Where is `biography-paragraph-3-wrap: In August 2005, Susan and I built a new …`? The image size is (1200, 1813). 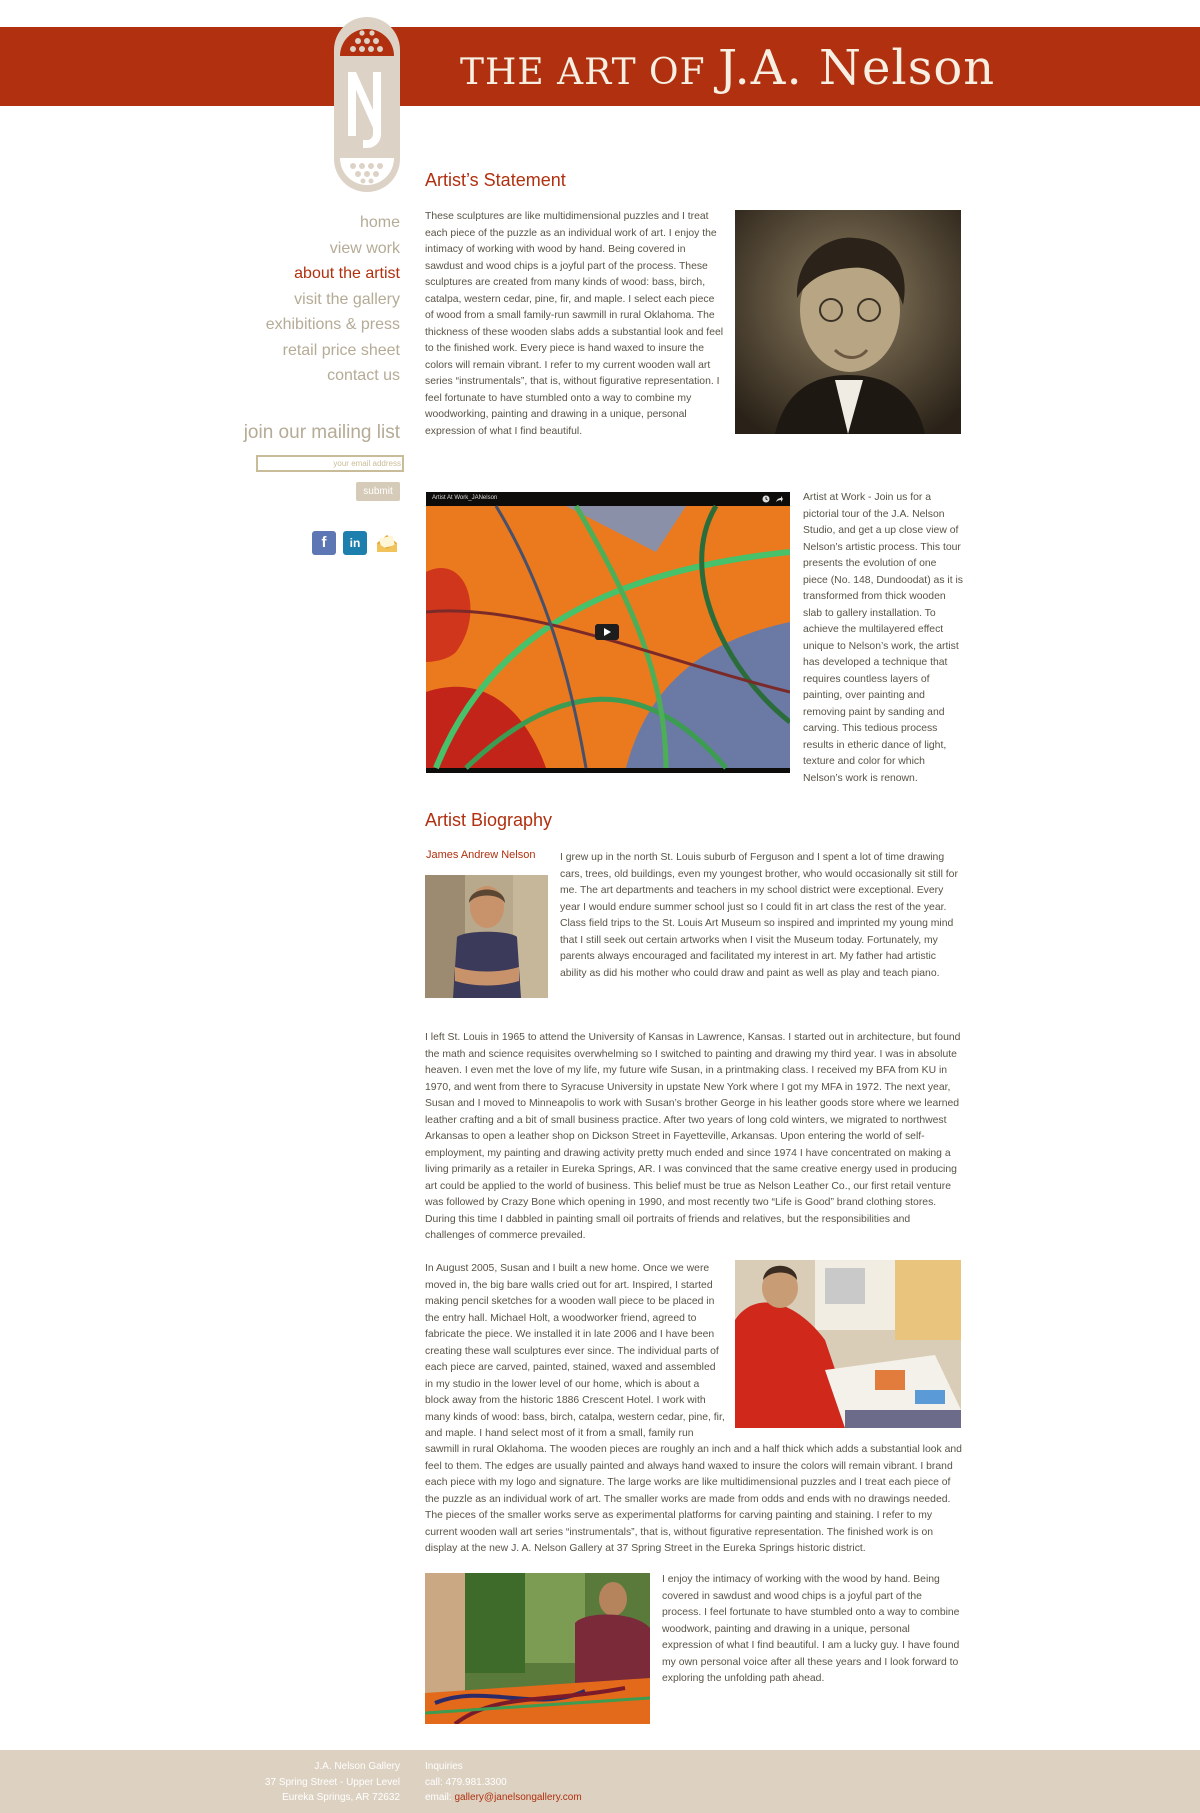
biography-paragraph-3-wrap: In August 2005, Susan and I built a new … is located at coordinates (575, 1351).